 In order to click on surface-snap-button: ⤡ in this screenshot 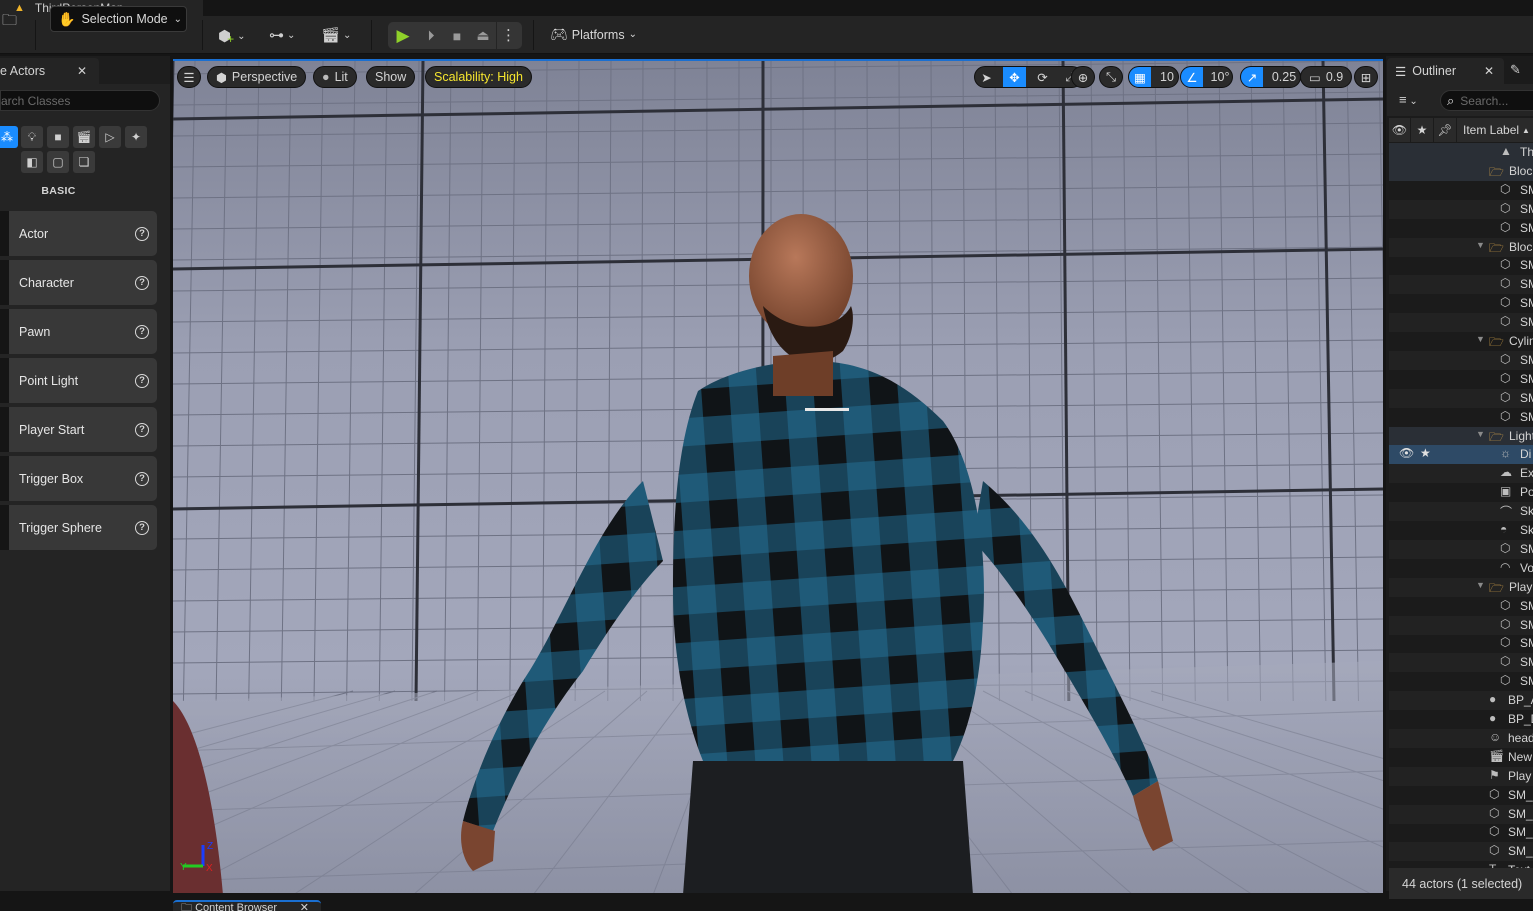, I will do `click(1111, 77)`.